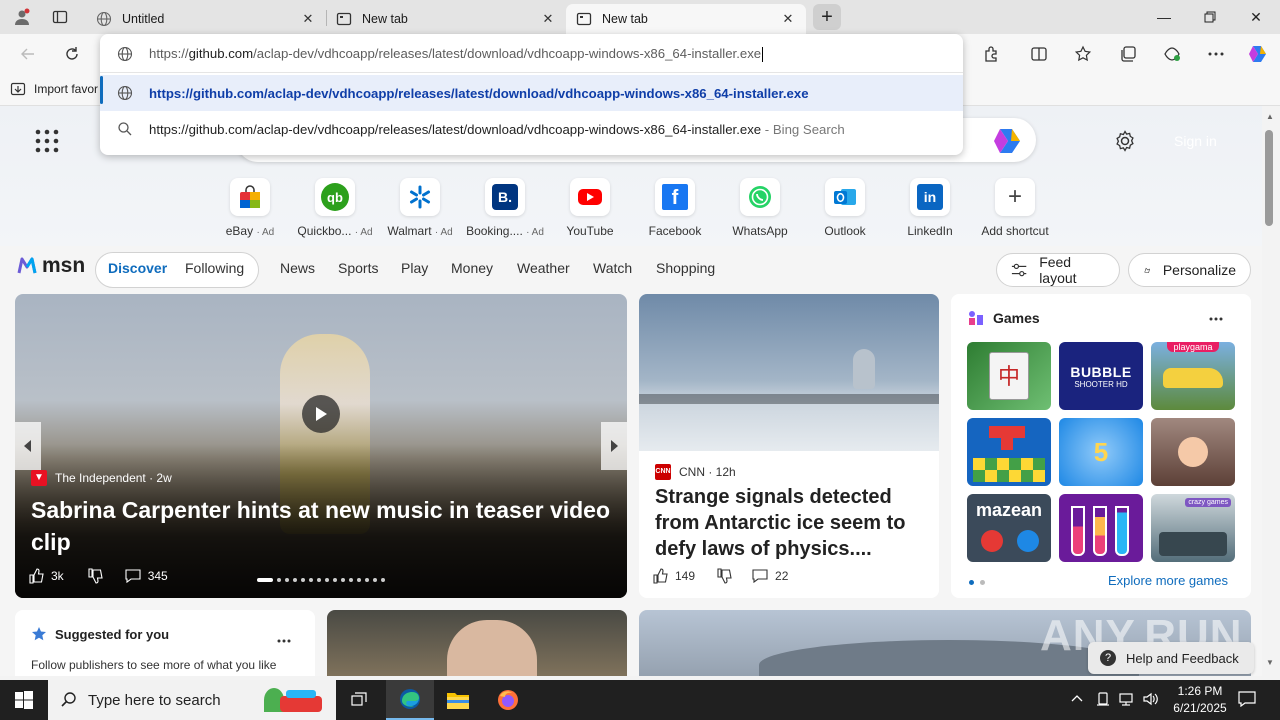 The image size is (1280, 720). What do you see at coordinates (24, 700) in the screenshot?
I see `start-button` at bounding box center [24, 700].